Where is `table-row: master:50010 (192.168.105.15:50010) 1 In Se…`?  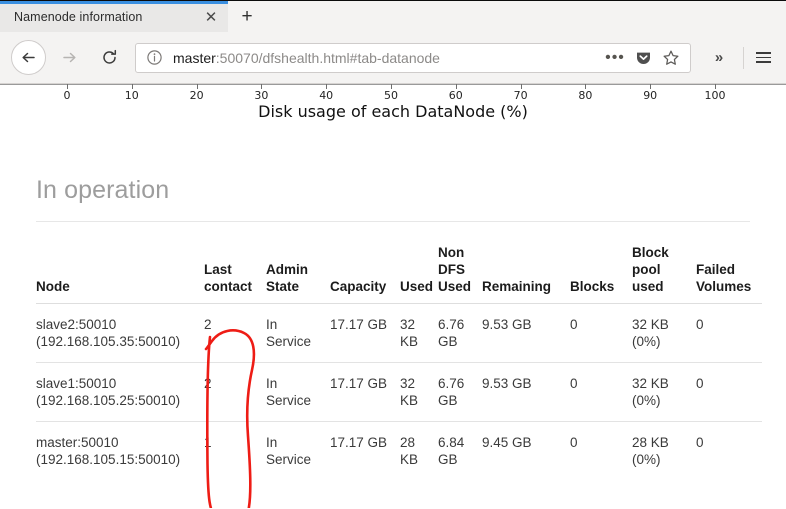
table-row: master:50010 (192.168.105.15:50010) 1 In Se… is located at coordinates (399, 450).